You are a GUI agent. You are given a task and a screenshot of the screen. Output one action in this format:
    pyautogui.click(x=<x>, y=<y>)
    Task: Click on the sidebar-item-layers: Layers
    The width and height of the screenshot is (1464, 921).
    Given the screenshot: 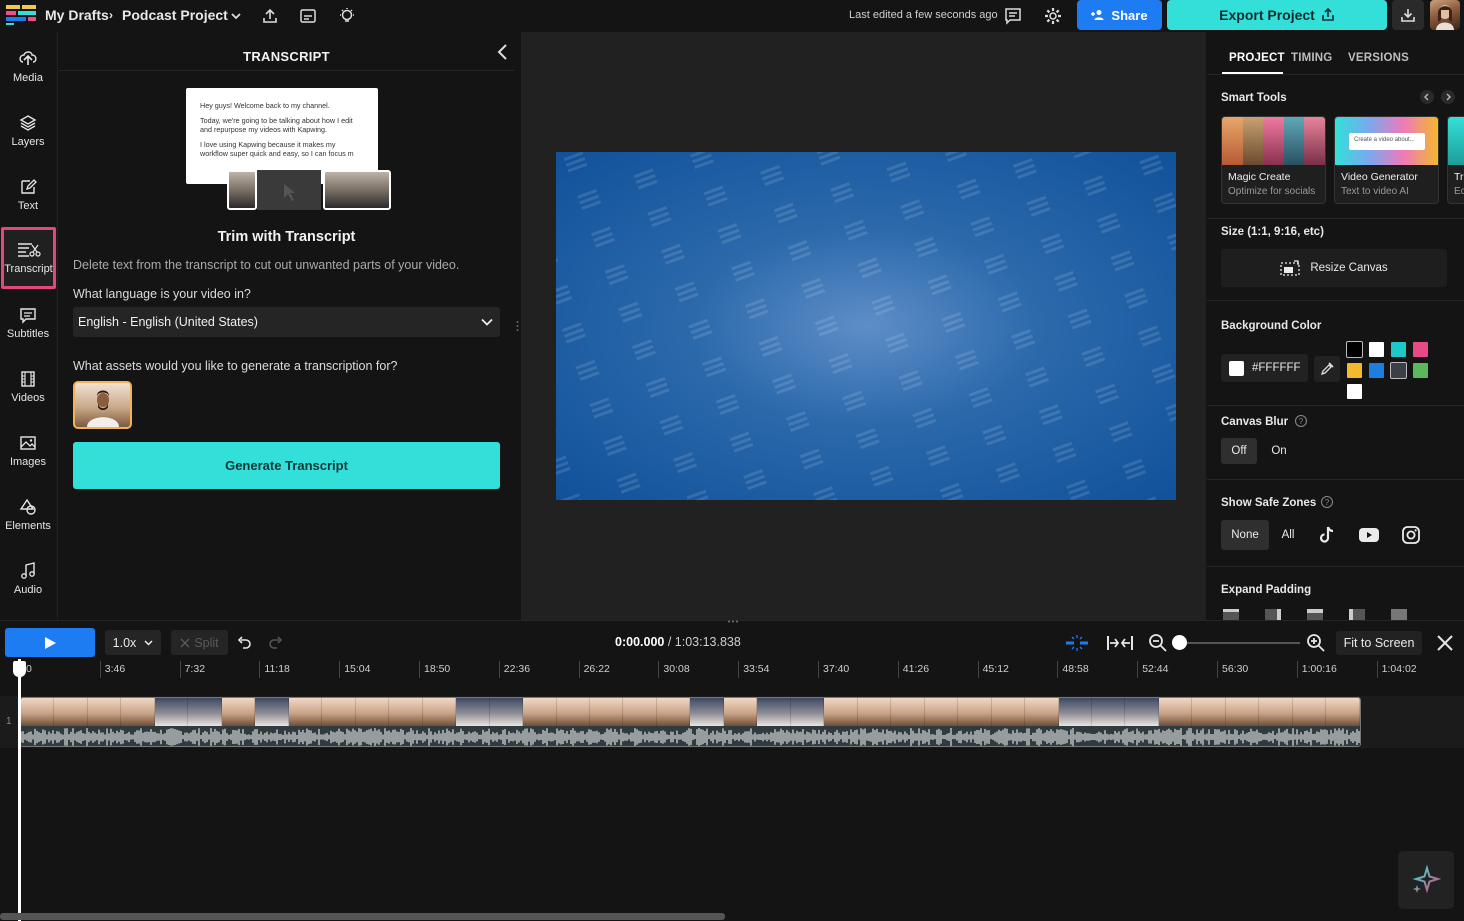 What is the action you would take?
    pyautogui.click(x=28, y=131)
    